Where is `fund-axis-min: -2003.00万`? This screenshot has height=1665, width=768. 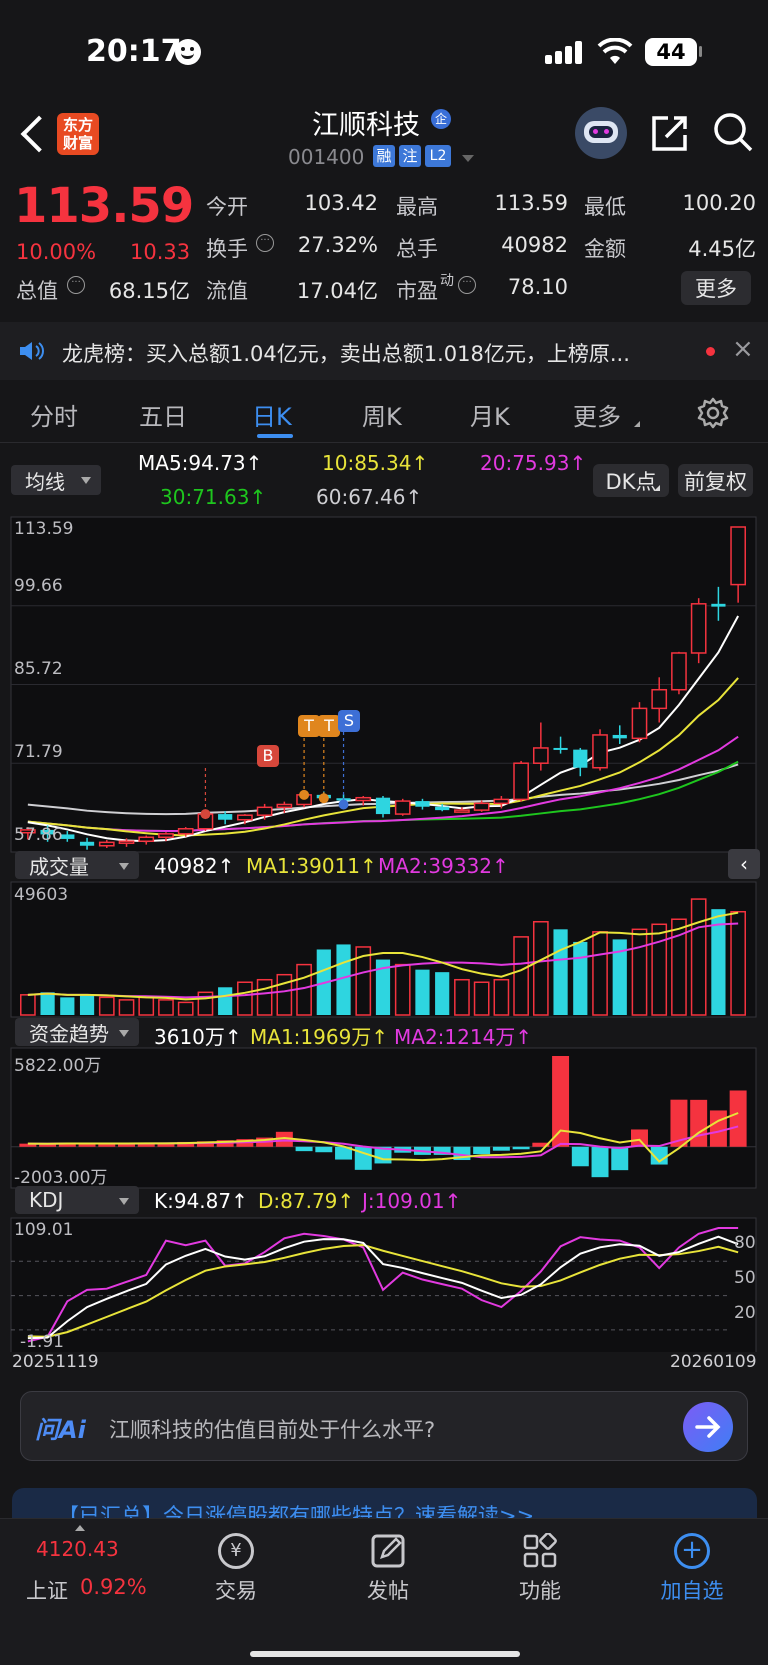
fund-axis-min: -2003.00万 is located at coordinates (61, 1178).